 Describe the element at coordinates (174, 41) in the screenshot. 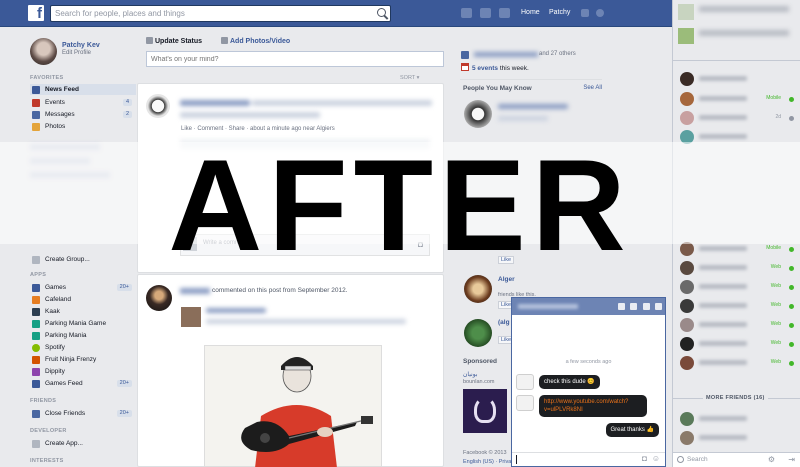

I see `update-status-button: Update Status` at that location.